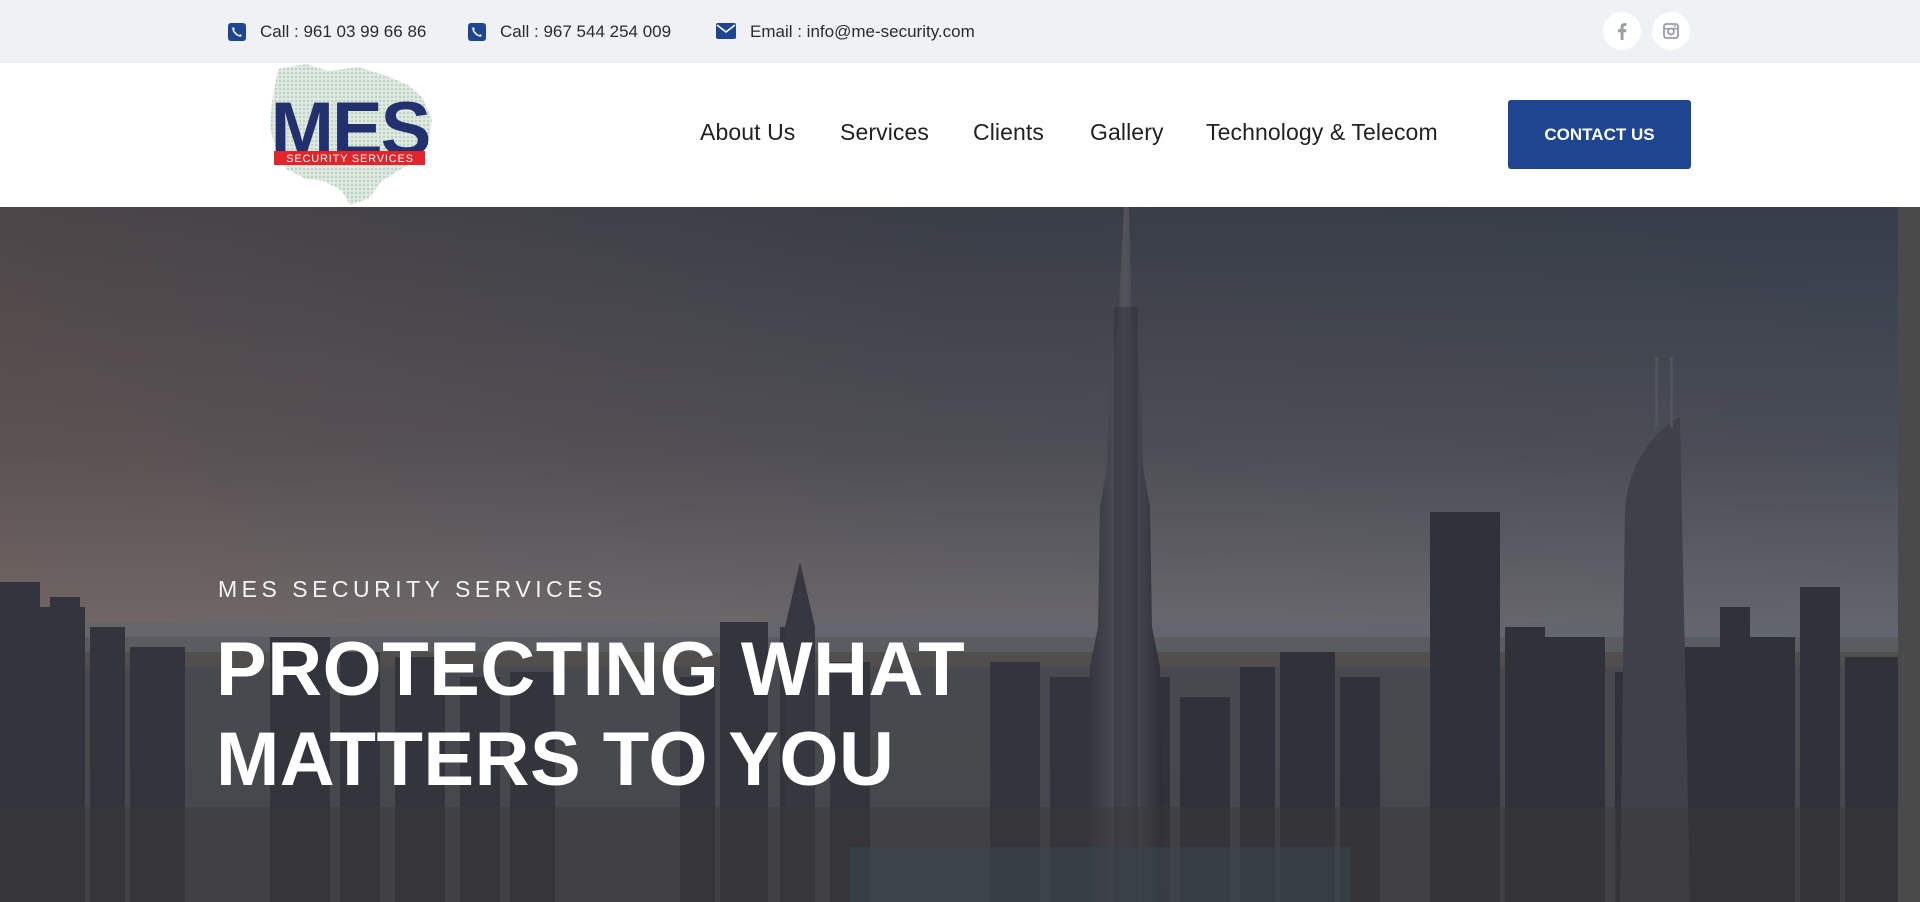  What do you see at coordinates (1909, 554) in the screenshot?
I see `hero-side-strip` at bounding box center [1909, 554].